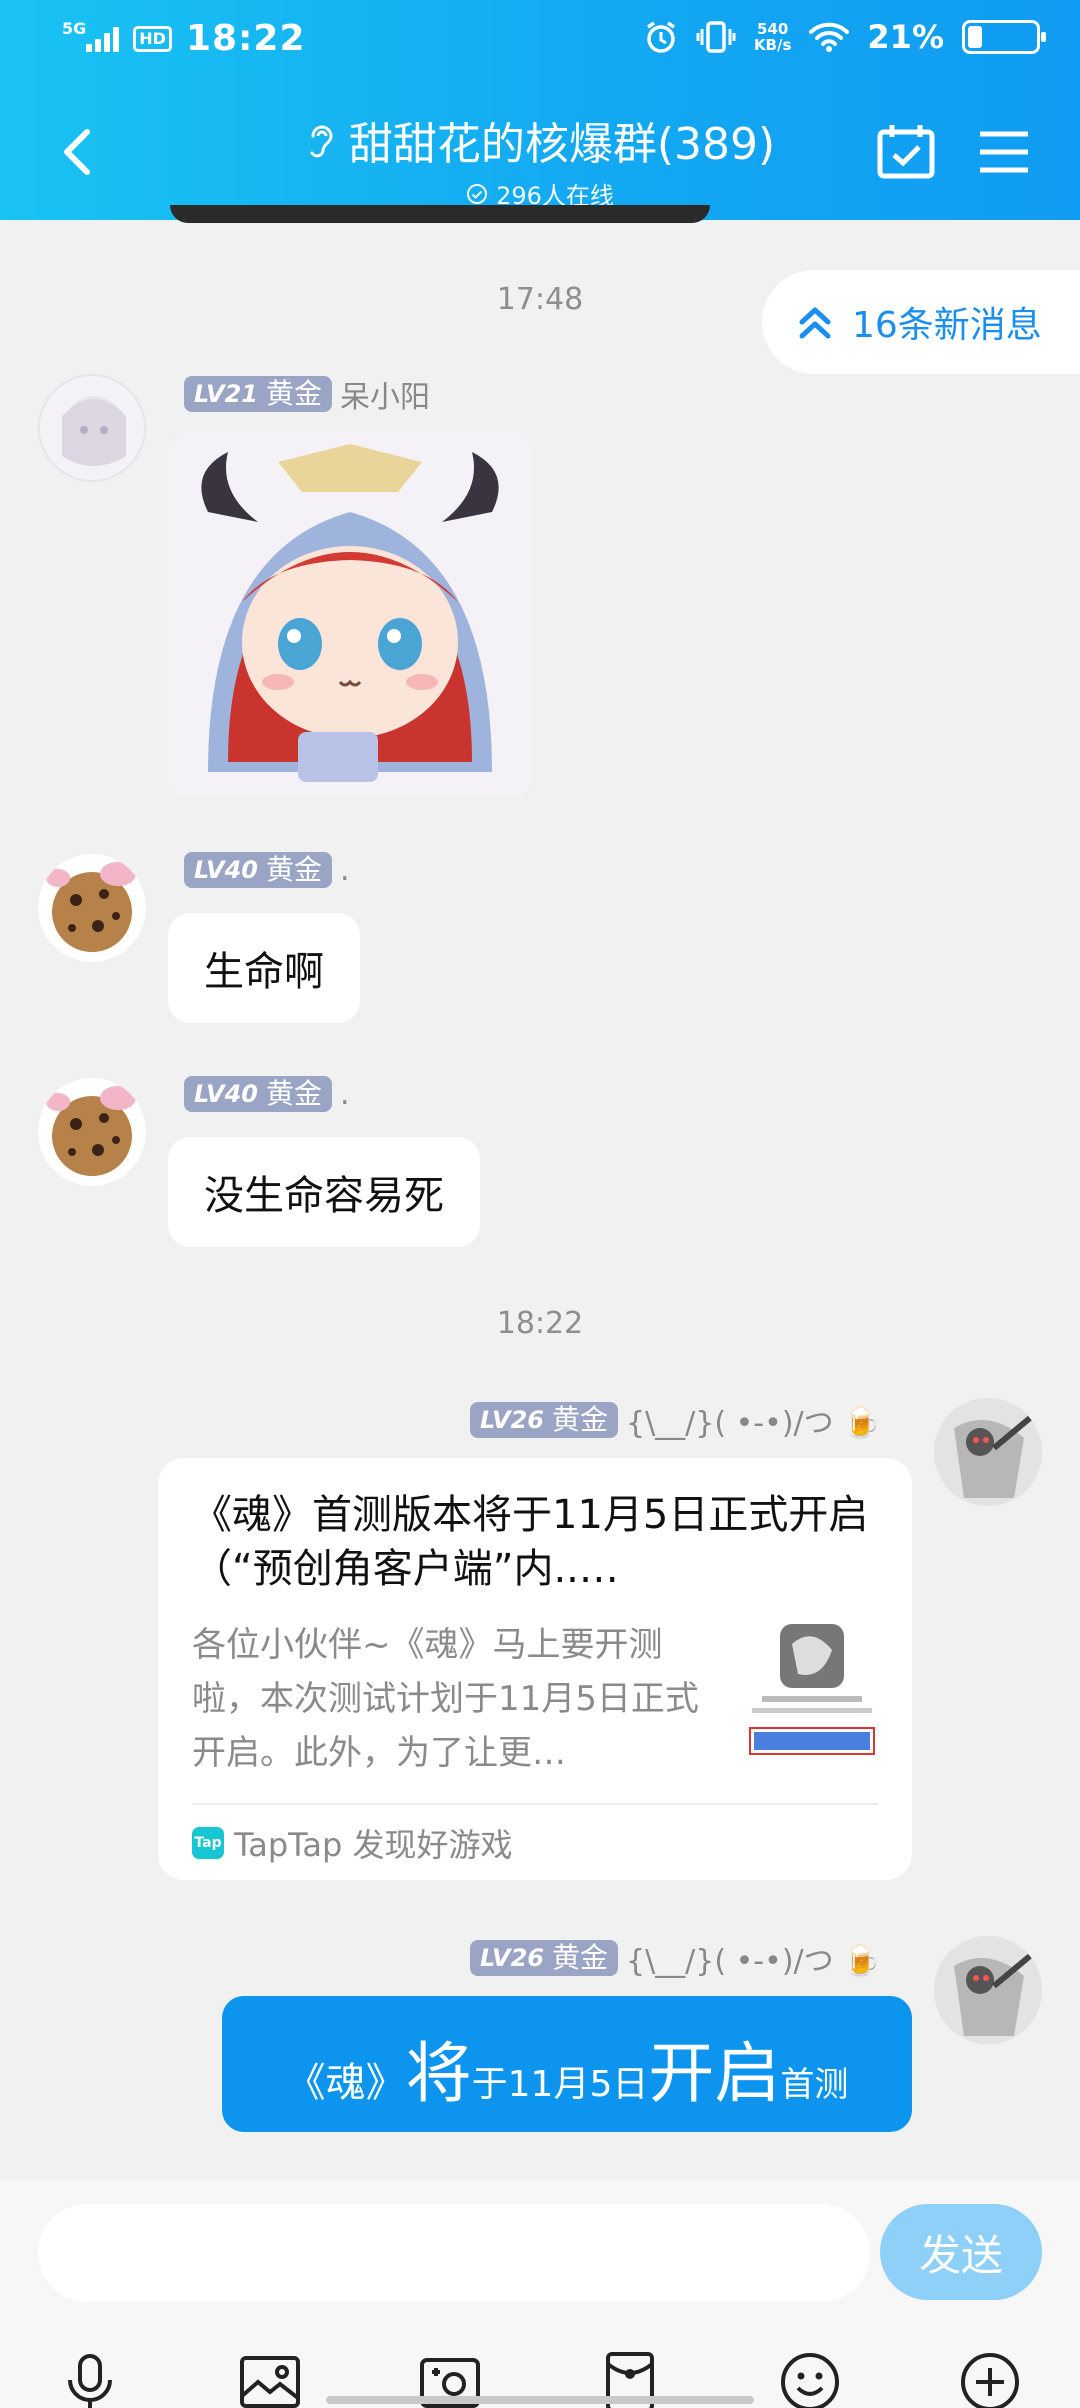  Describe the element at coordinates (264, 968) in the screenshot. I see `message-bubble: 生命啊` at that location.